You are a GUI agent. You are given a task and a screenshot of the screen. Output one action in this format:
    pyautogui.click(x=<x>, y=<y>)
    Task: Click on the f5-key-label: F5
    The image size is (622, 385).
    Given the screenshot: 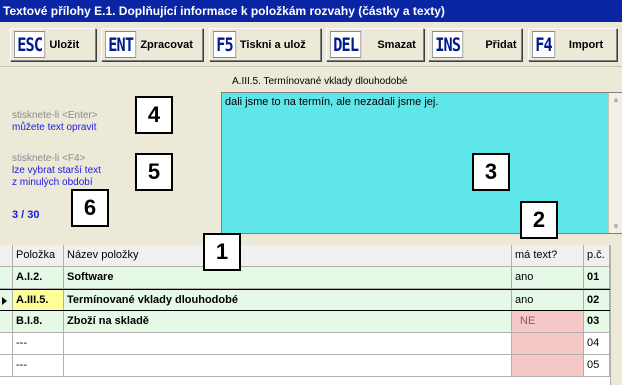 What is the action you would take?
    pyautogui.click(x=225, y=44)
    